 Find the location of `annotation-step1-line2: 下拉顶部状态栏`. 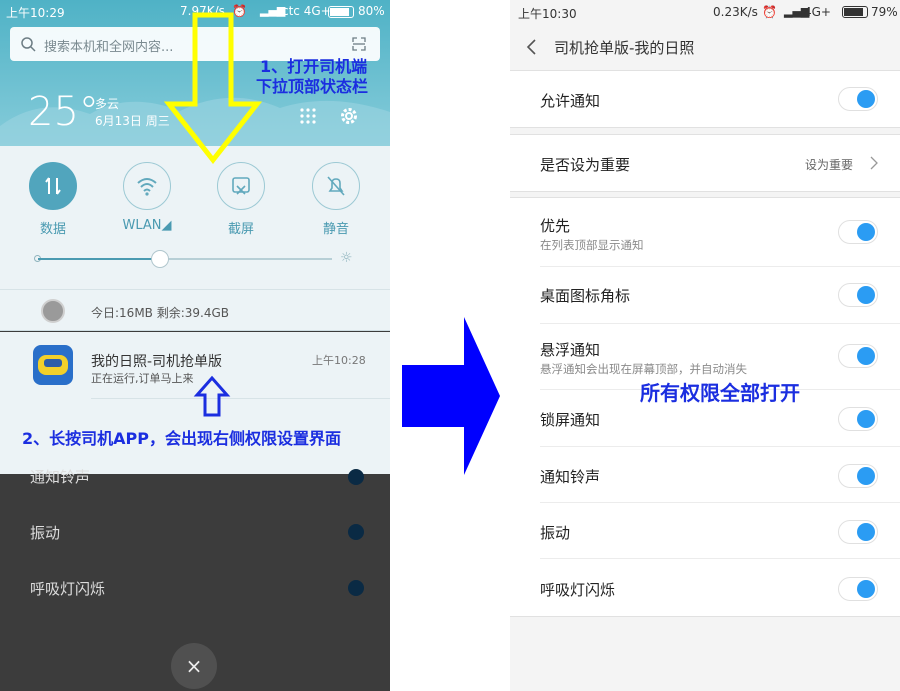

annotation-step1-line2: 下拉顶部状态栏 is located at coordinates (312, 86).